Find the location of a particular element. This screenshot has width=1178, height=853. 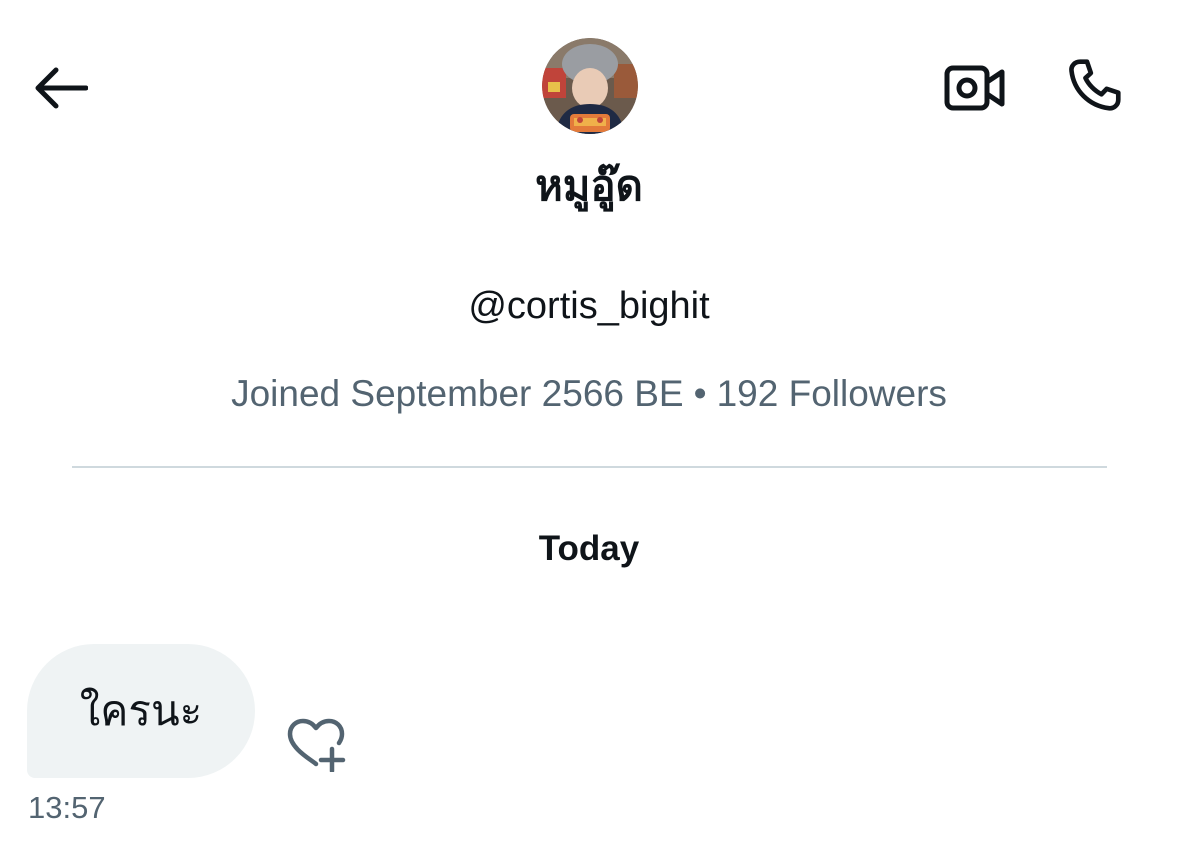

message-bubble: ใครนะ is located at coordinates (141, 711).